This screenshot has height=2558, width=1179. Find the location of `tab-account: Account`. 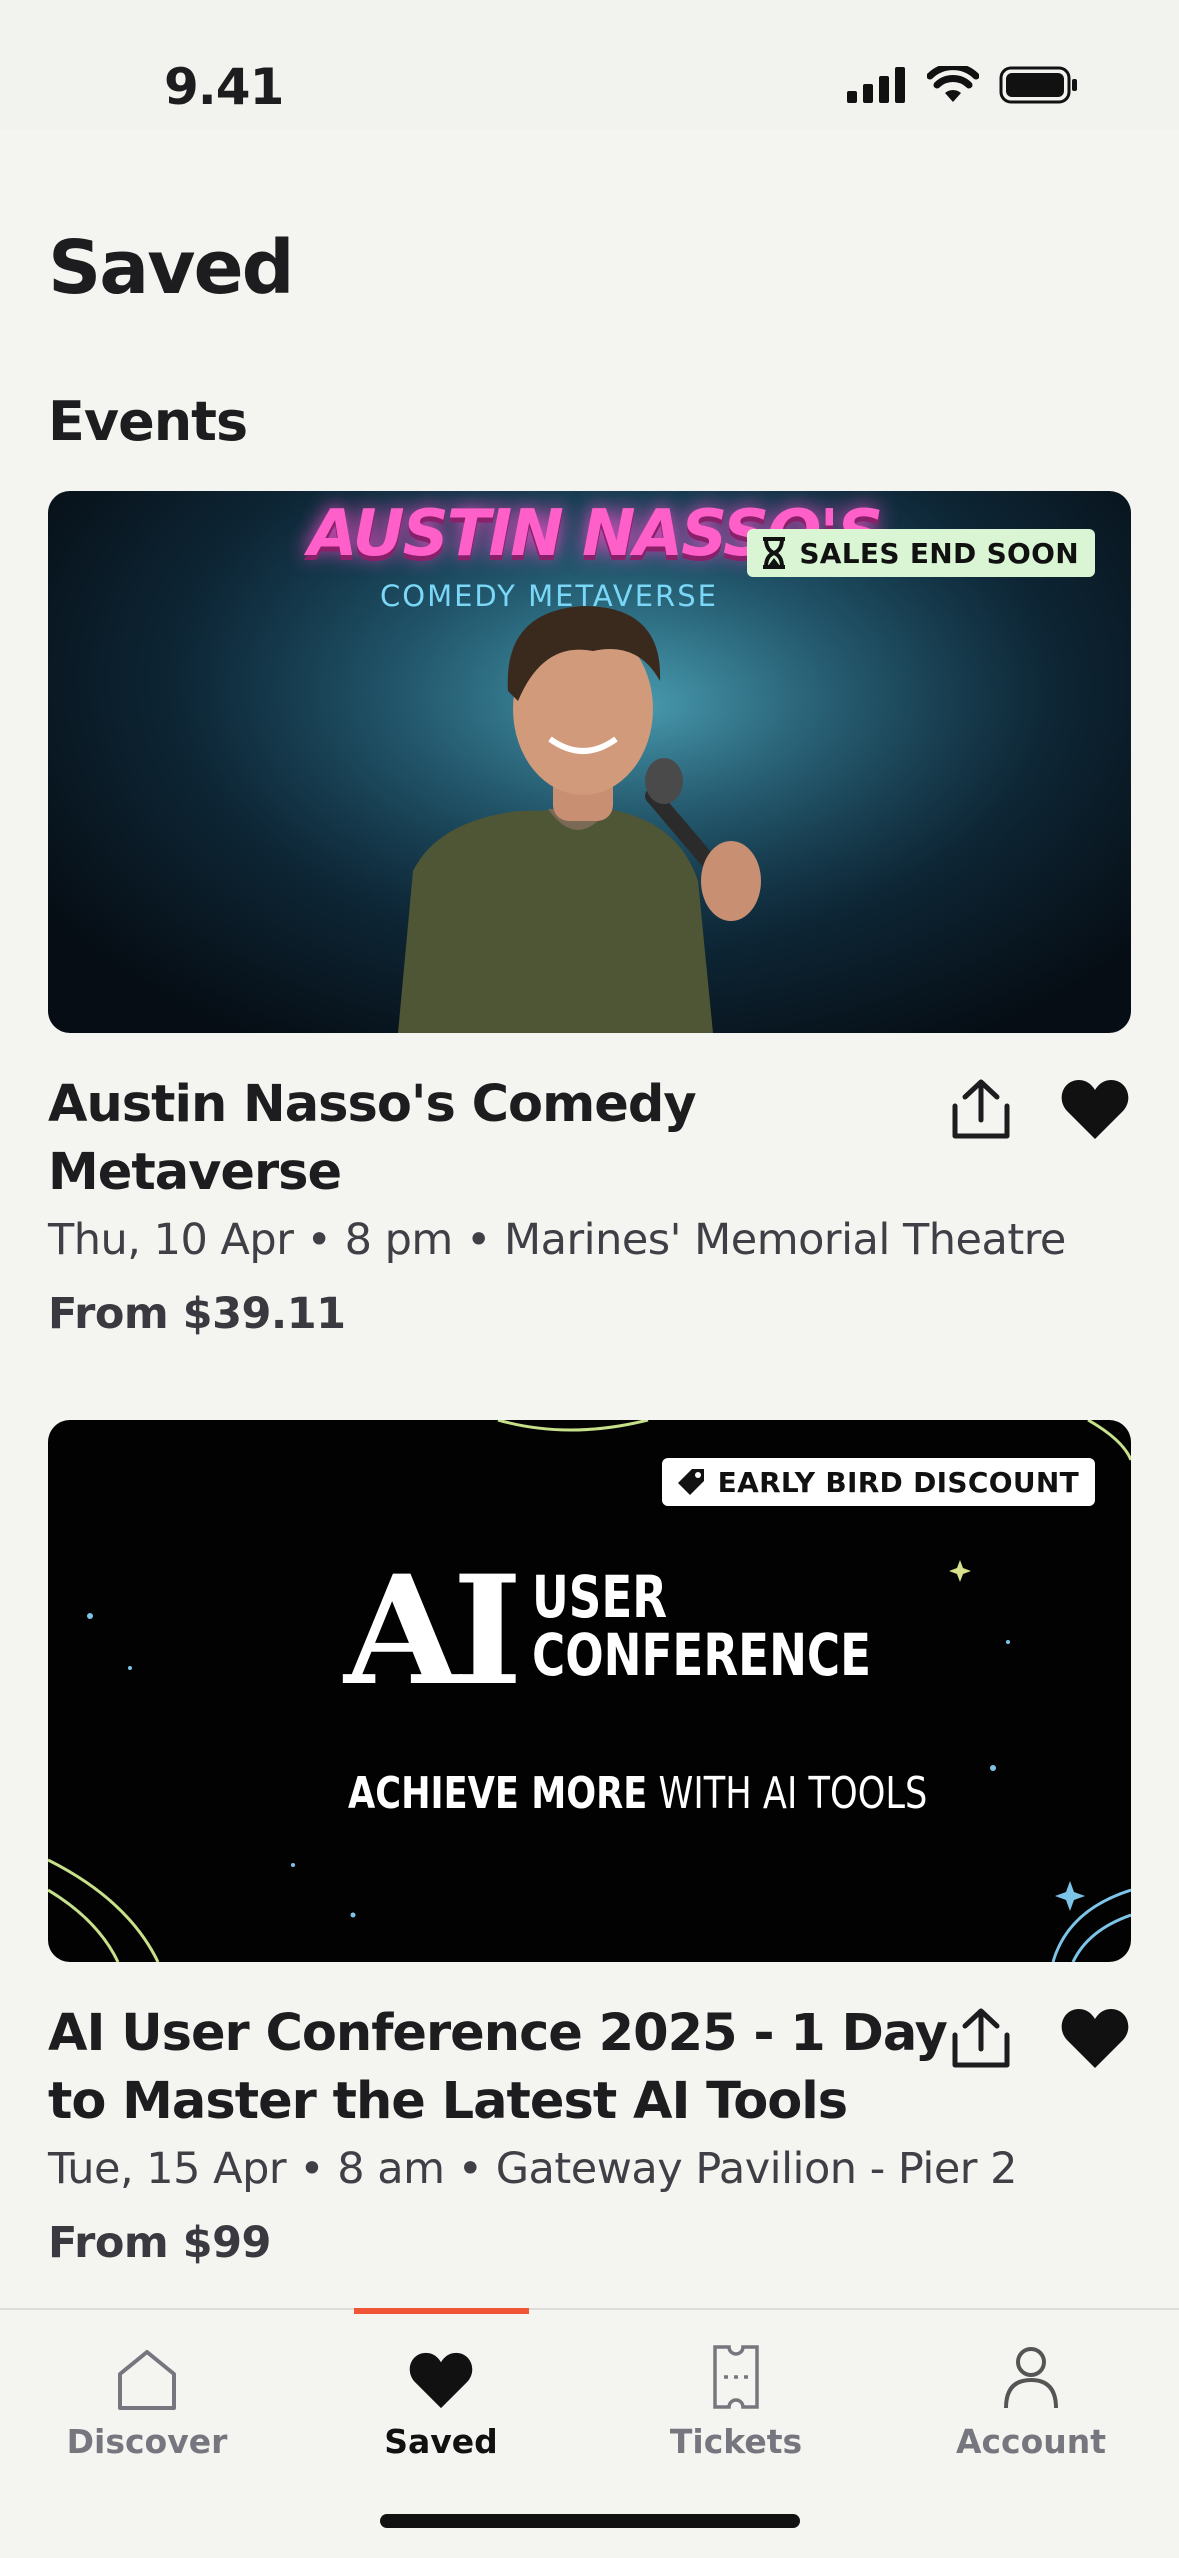

tab-account: Account is located at coordinates (1031, 2395).